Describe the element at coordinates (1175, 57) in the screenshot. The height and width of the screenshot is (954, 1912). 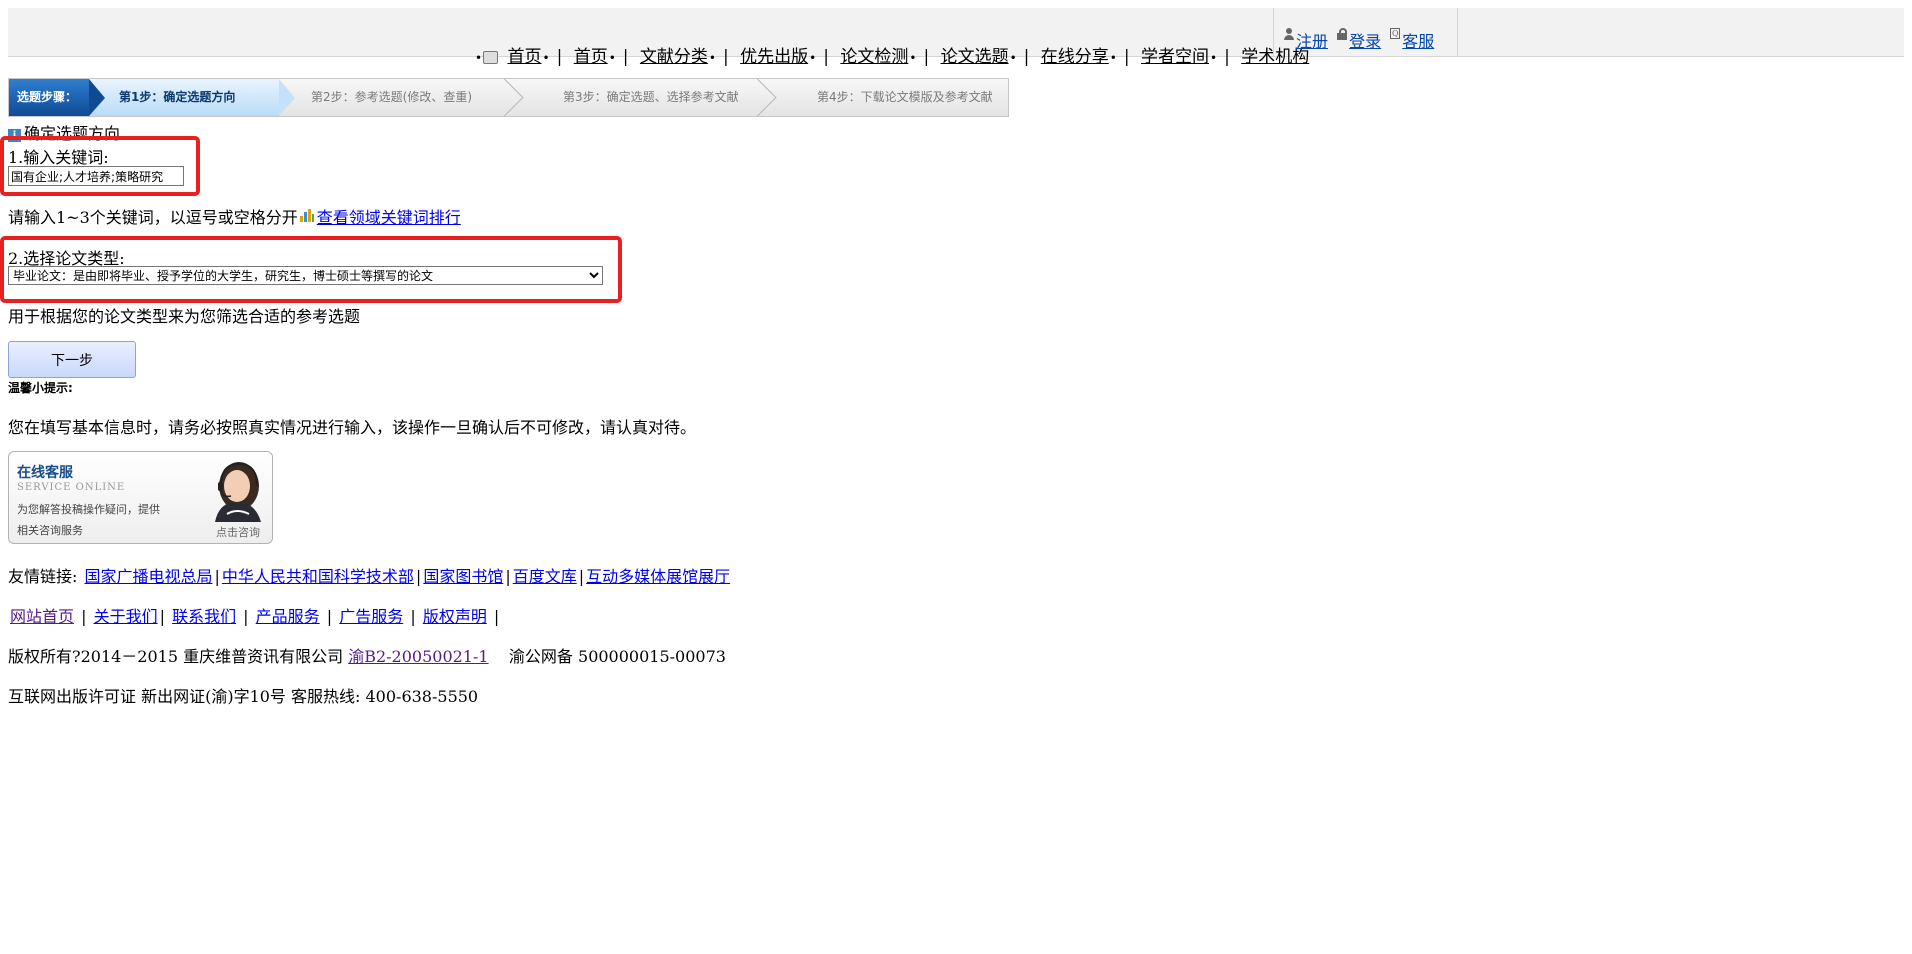
I see `nav-item-scholar-space: 学者空间` at that location.